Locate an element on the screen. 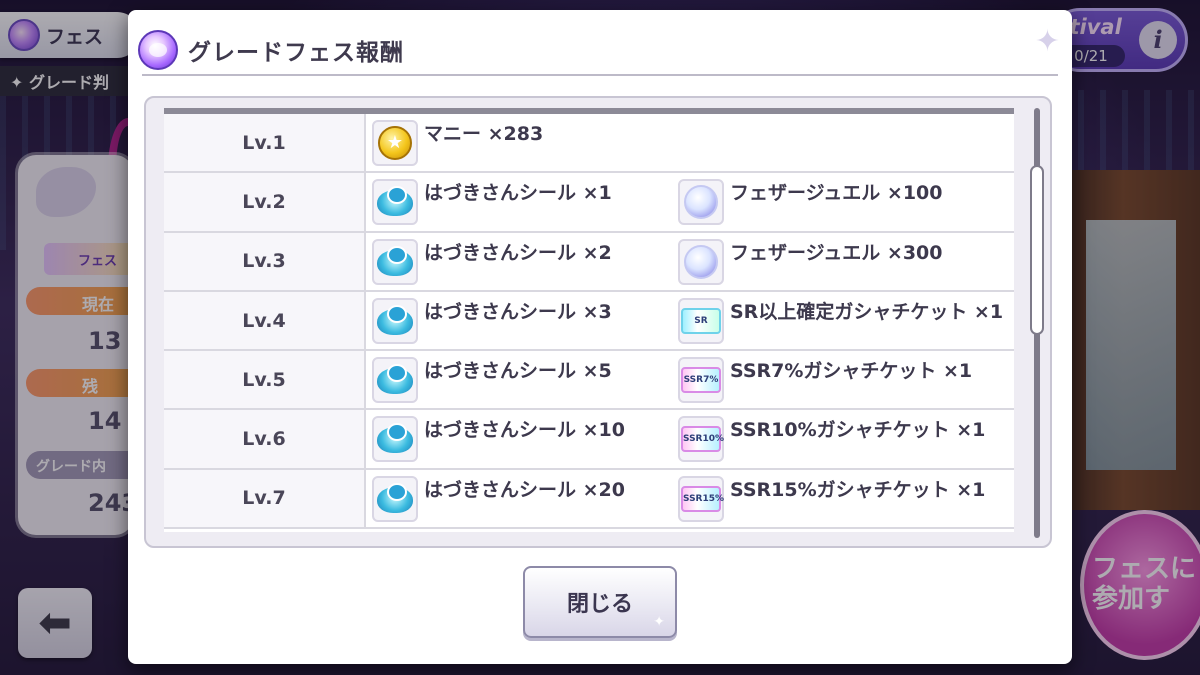  reward-row: Lv.6 はづきさんシール ×10 SSR10% SSR10%ガシャチケット ×1 is located at coordinates (589, 440).